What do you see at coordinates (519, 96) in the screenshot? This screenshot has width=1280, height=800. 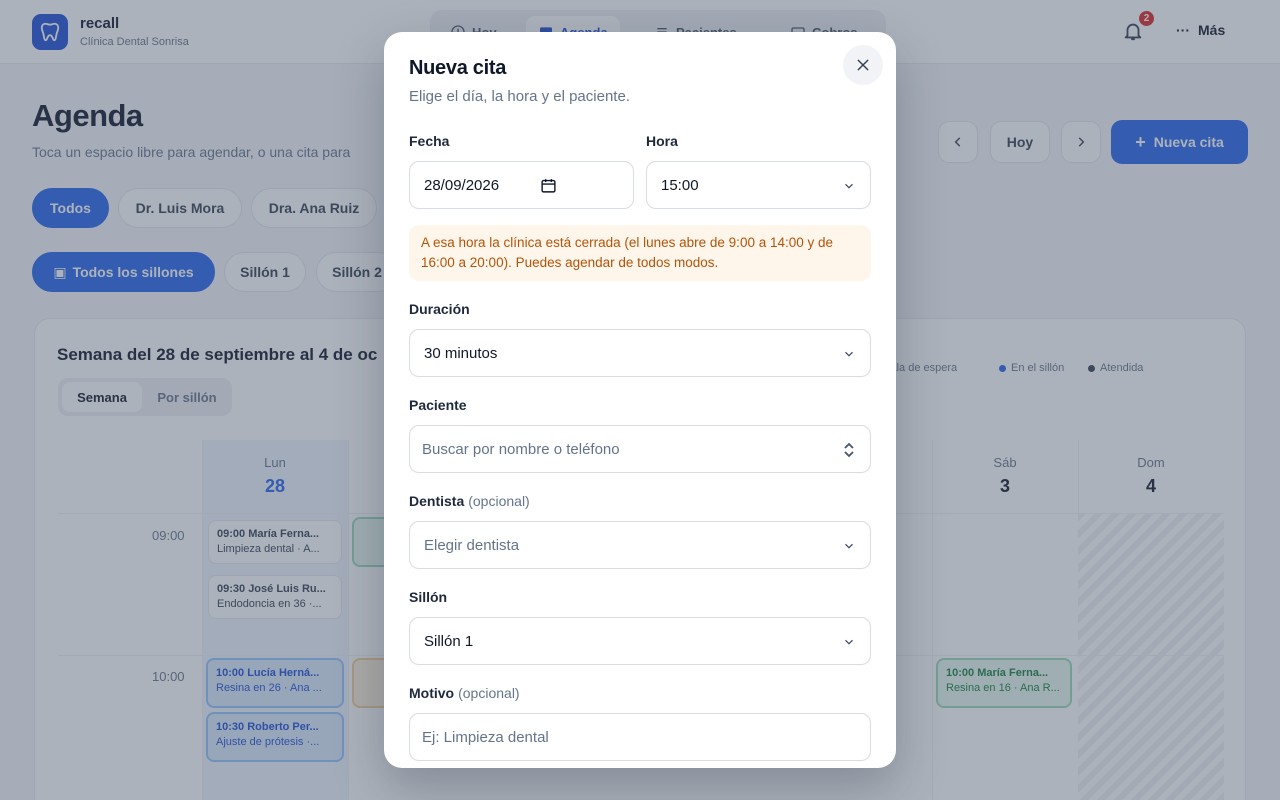 I see `dialog-subtitle: Elige el día, la hora y el paciente.` at bounding box center [519, 96].